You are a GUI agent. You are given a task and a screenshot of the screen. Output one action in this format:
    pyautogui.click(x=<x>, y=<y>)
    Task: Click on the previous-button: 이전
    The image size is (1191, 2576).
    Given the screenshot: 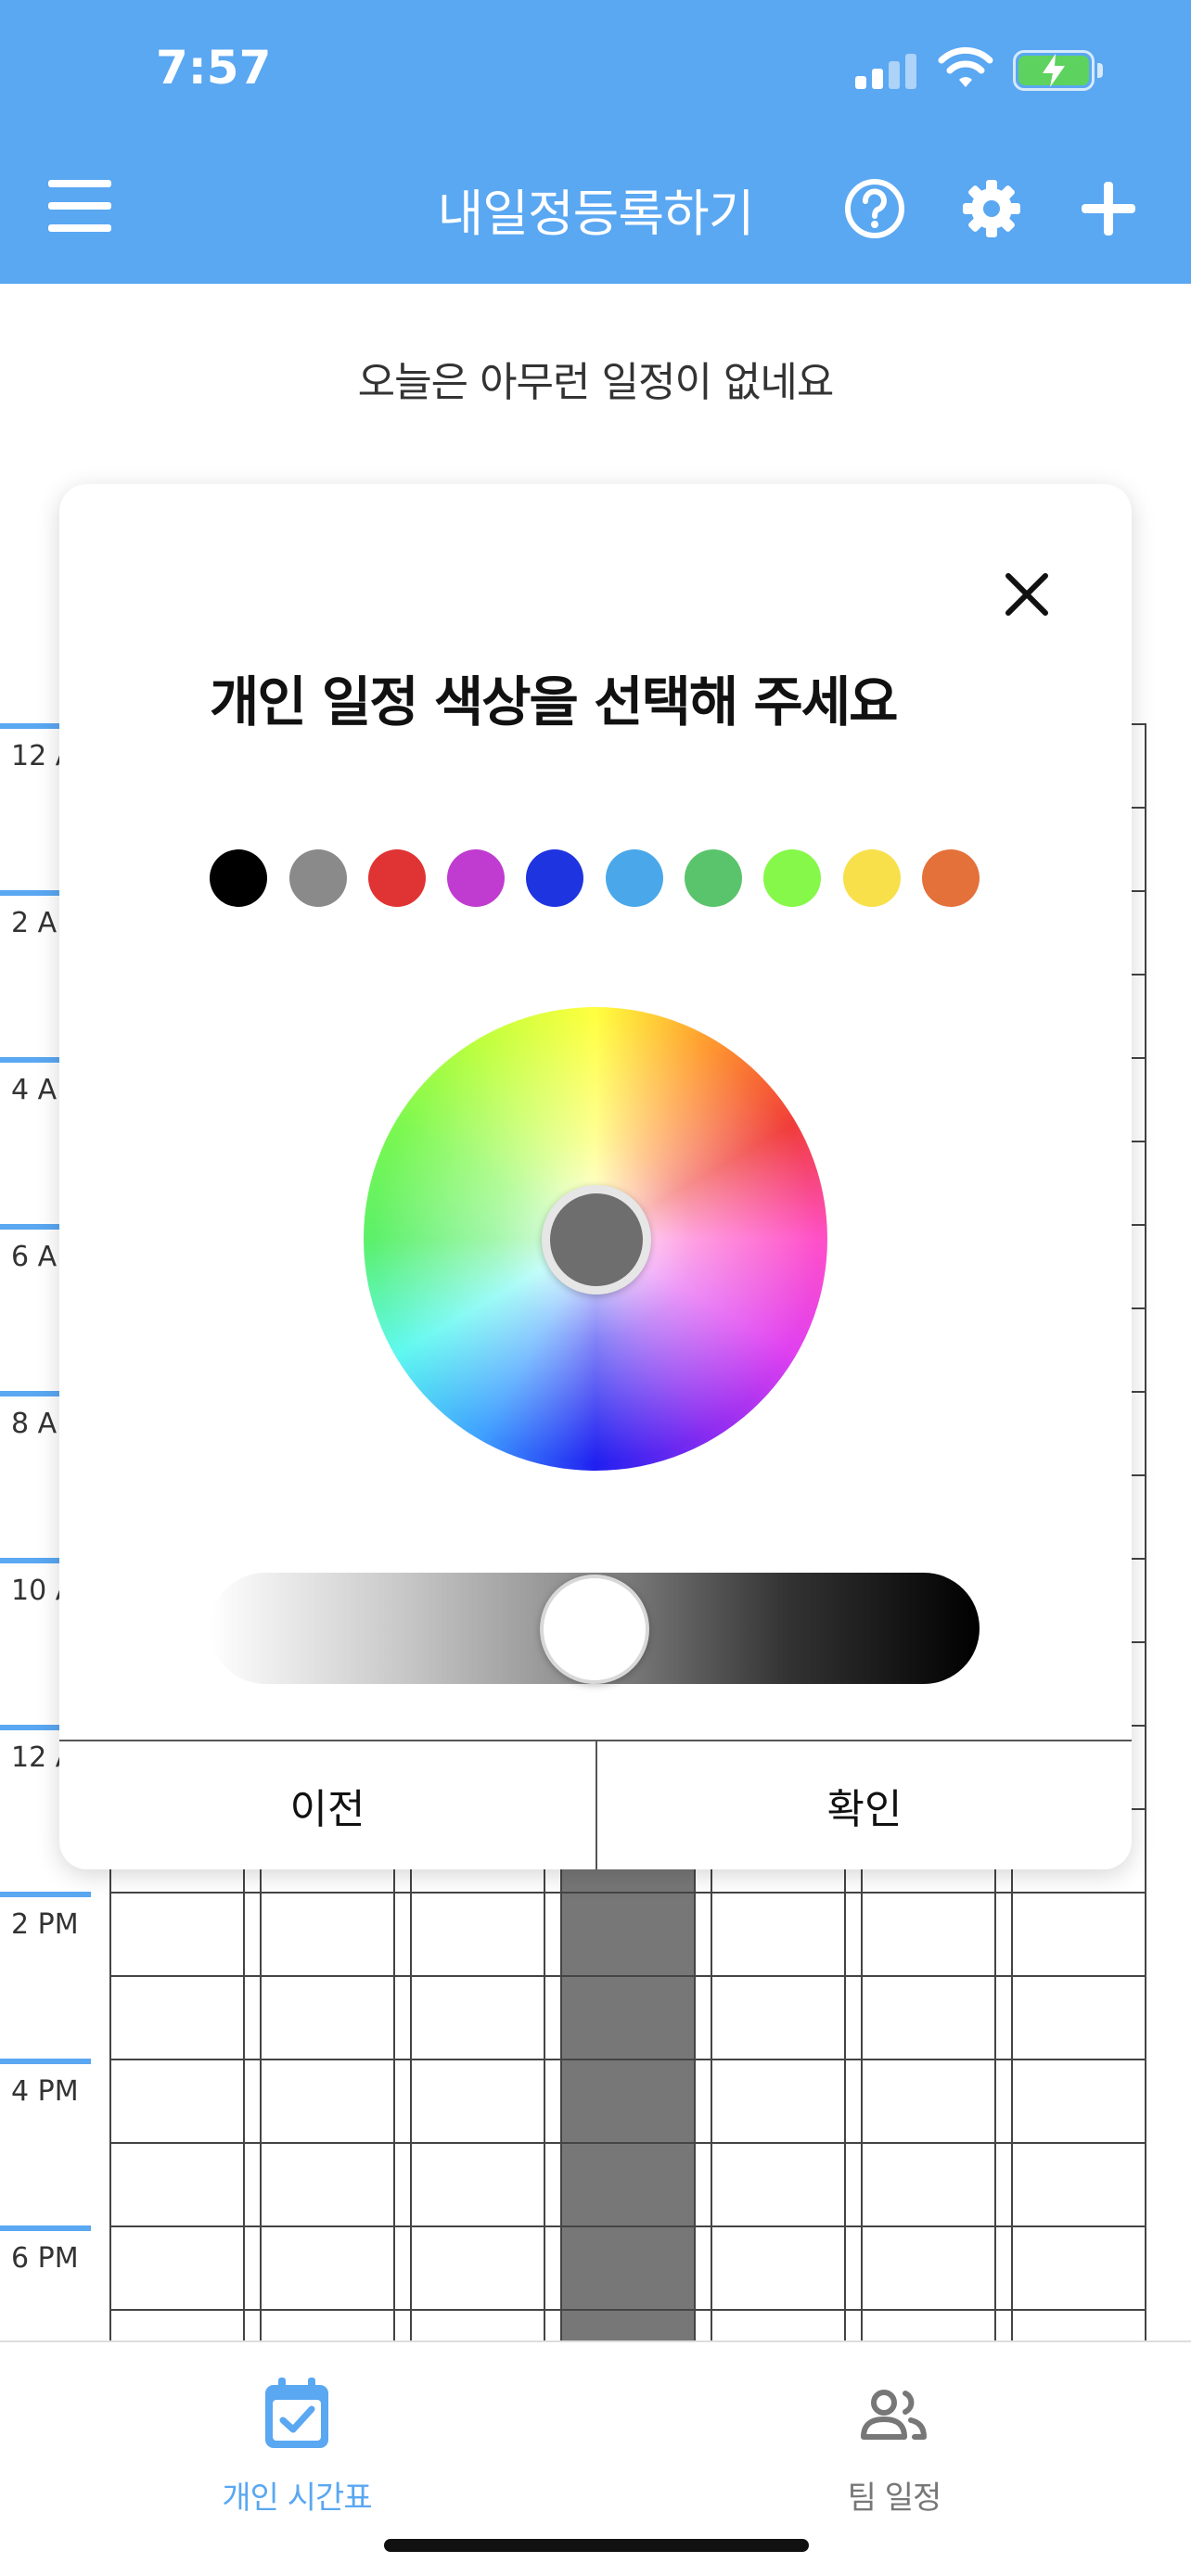 What is the action you would take?
    pyautogui.click(x=327, y=1805)
    